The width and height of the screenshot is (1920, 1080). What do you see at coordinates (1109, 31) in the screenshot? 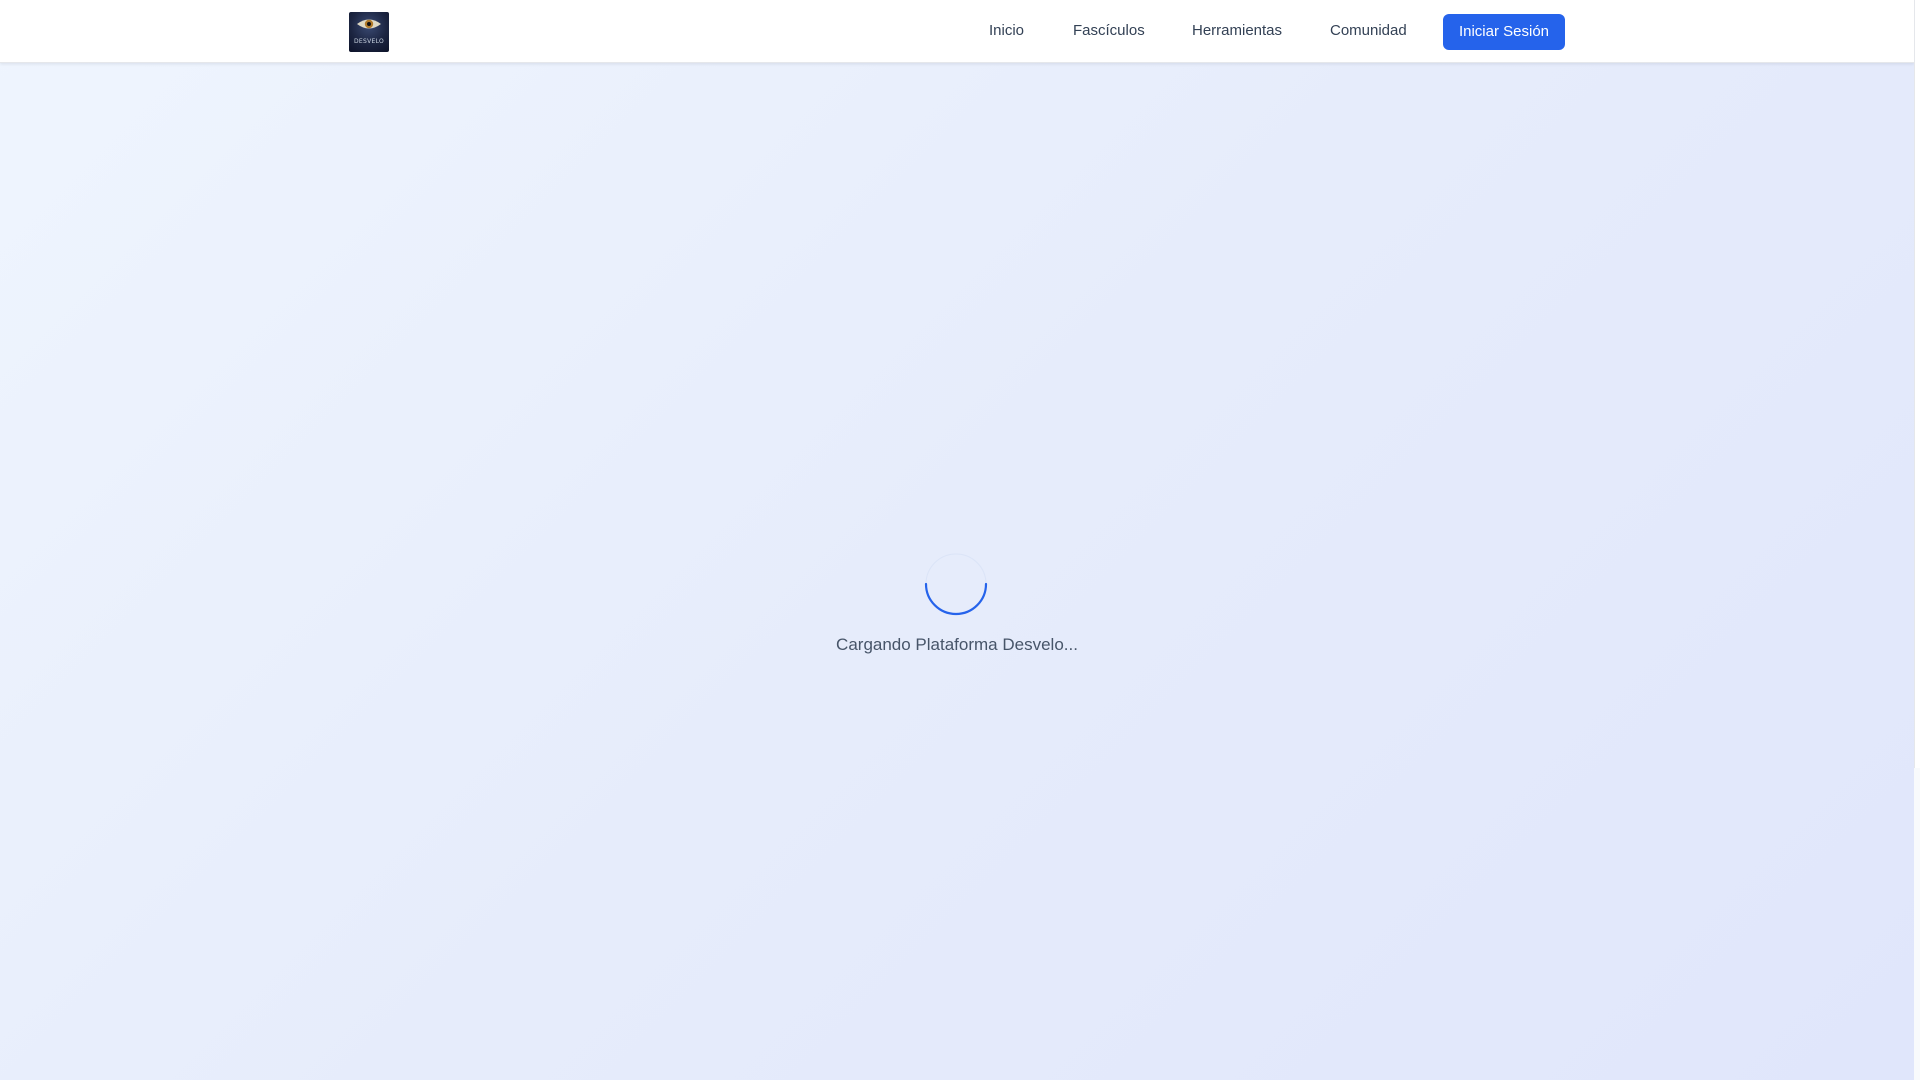
I see `nav-link-fasciculos: Fascículos` at bounding box center [1109, 31].